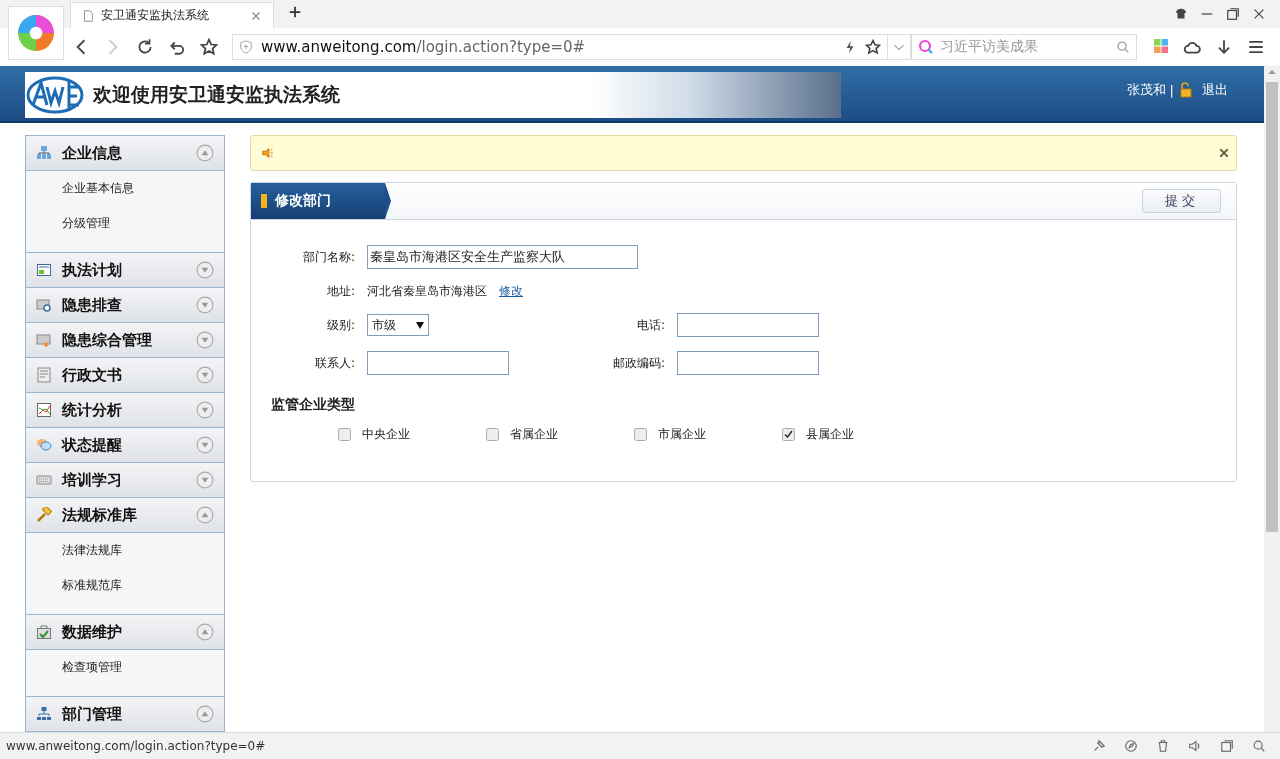  Describe the element at coordinates (873, 47) in the screenshot. I see `bookmark-star-icon` at that location.